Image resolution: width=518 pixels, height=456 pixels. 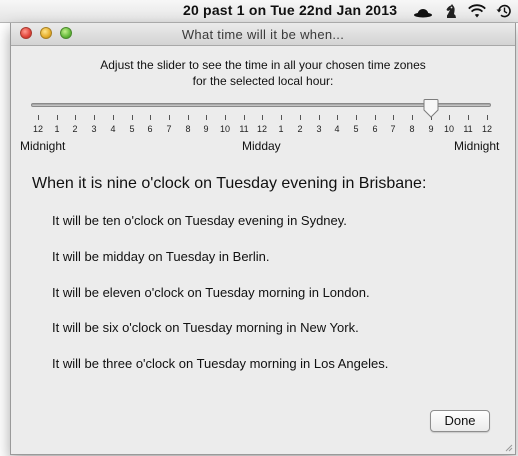 What do you see at coordinates (290, 10) in the screenshot?
I see `menu-bar-clock: 20 past 1 on Tue 22nd Jan 2013` at bounding box center [290, 10].